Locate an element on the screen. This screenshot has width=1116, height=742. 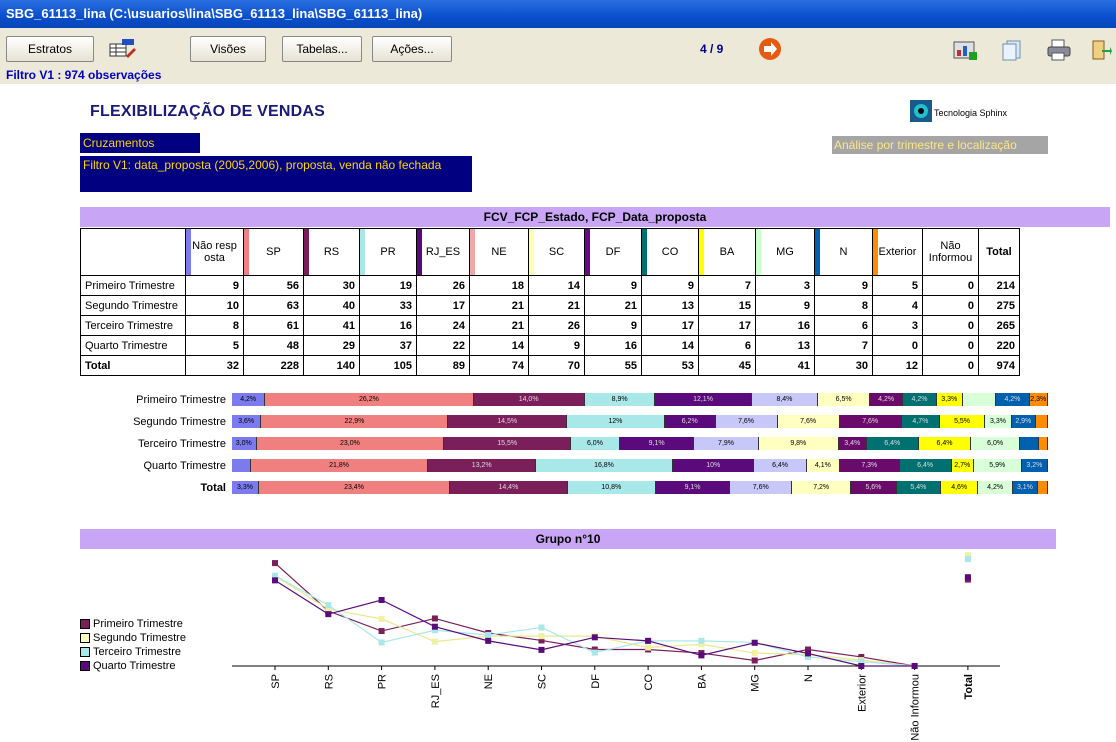
column-header-label: N is located at coordinates (843, 252).